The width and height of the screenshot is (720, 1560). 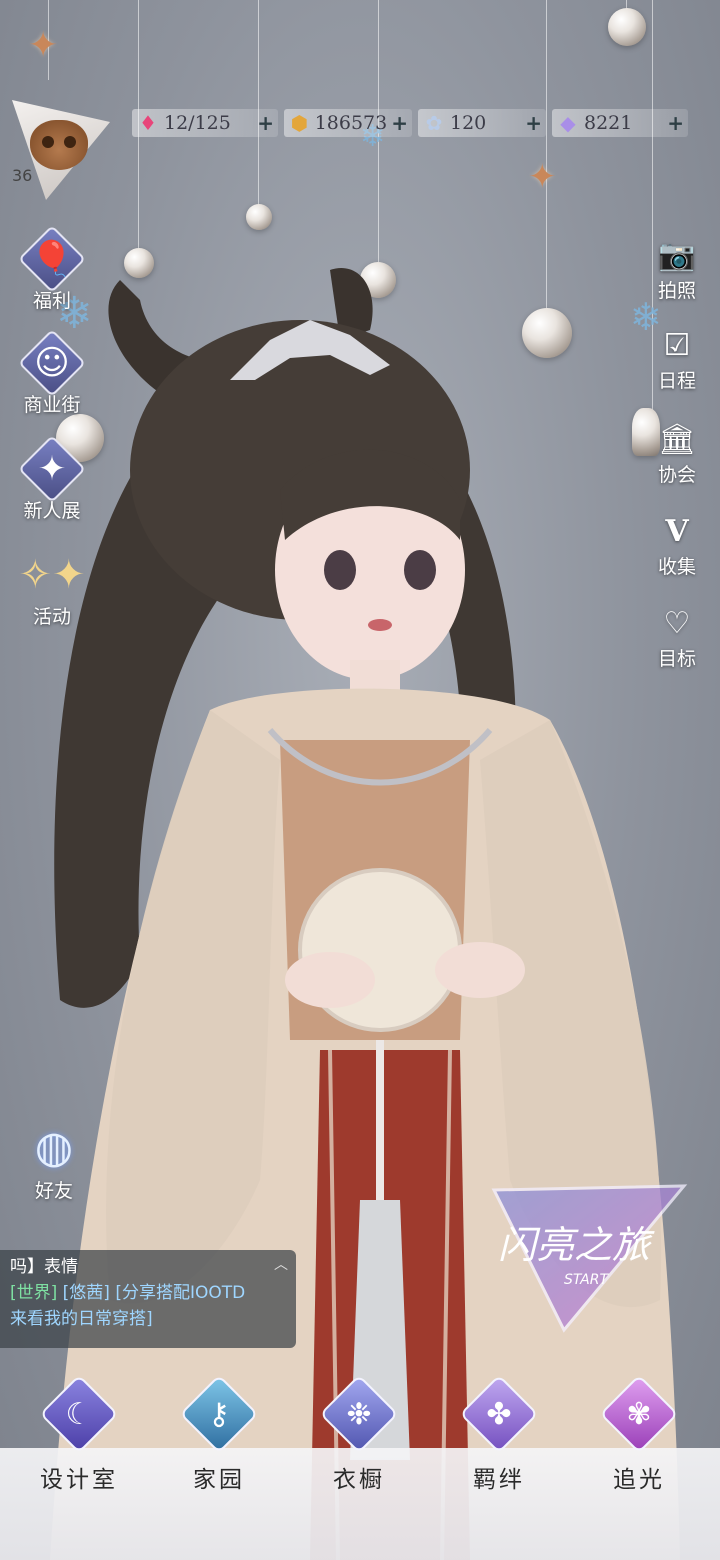 What do you see at coordinates (359, 1480) in the screenshot?
I see `nav-wardrobe-label: 衣橱` at bounding box center [359, 1480].